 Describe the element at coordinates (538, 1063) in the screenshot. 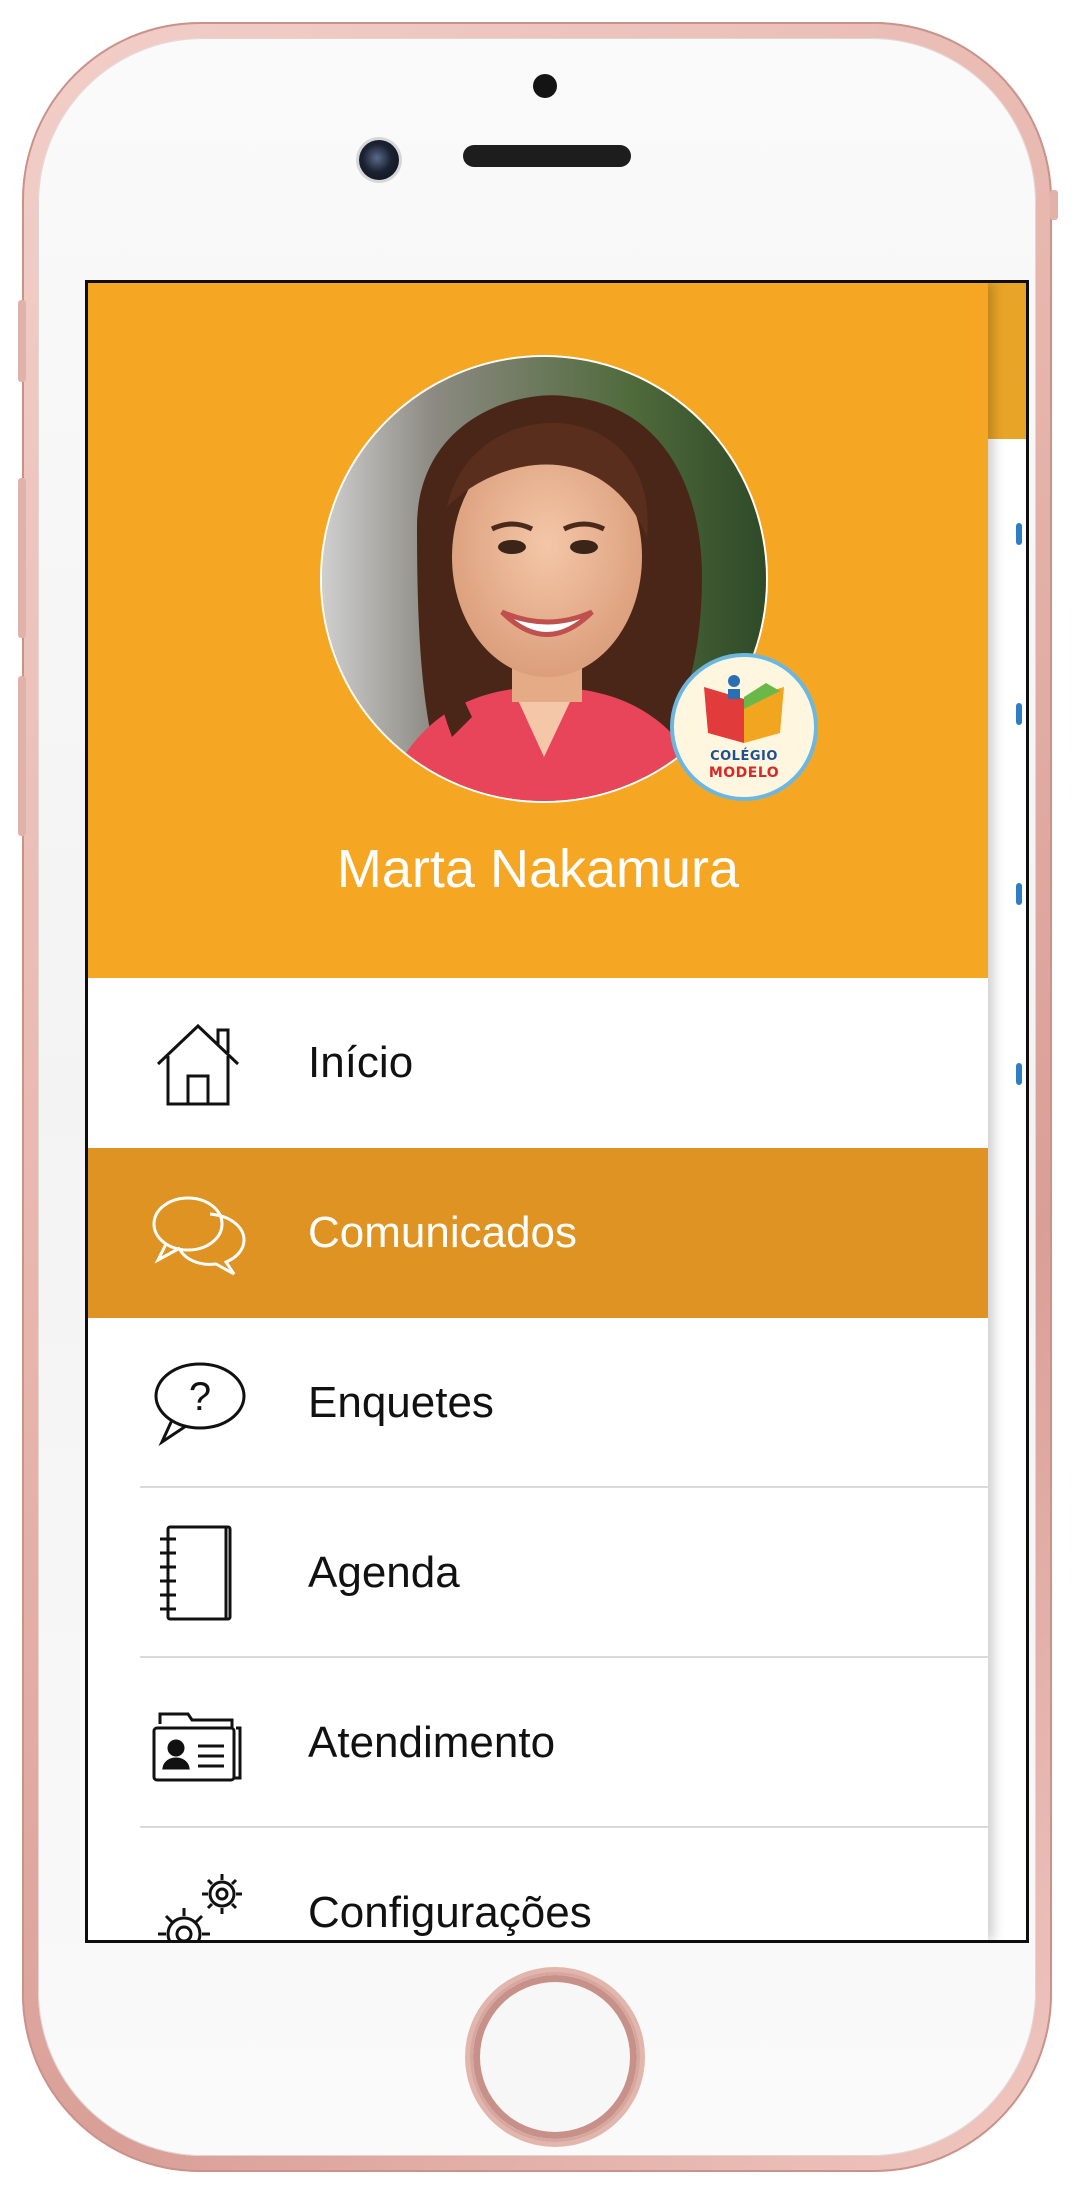

I see `menu-item-inicio: Início` at that location.